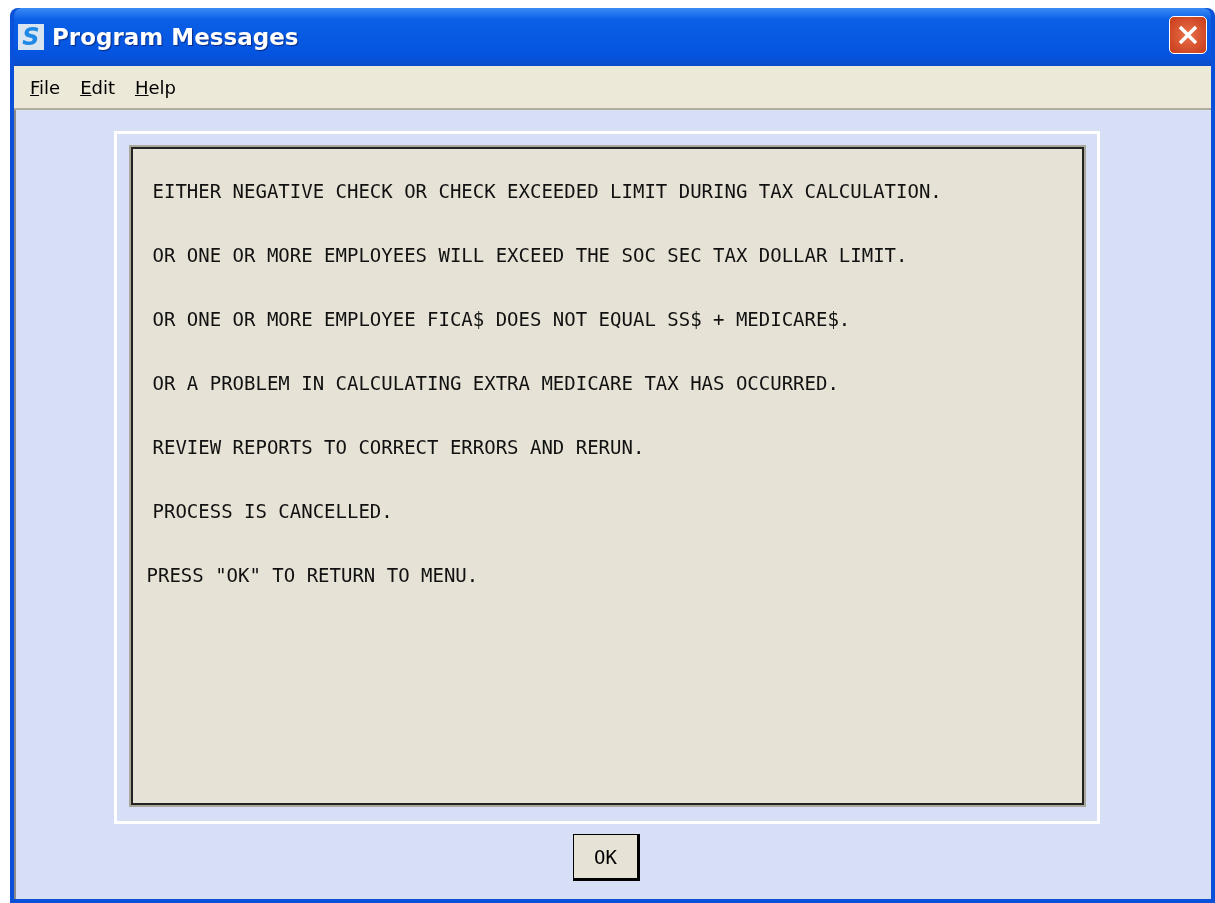  What do you see at coordinates (496, 383) in the screenshot?
I see `message-line: OR A PROBLEM IN CALCULATING EXTRA MEDICARE TAX HAS OCCURRED.` at bounding box center [496, 383].